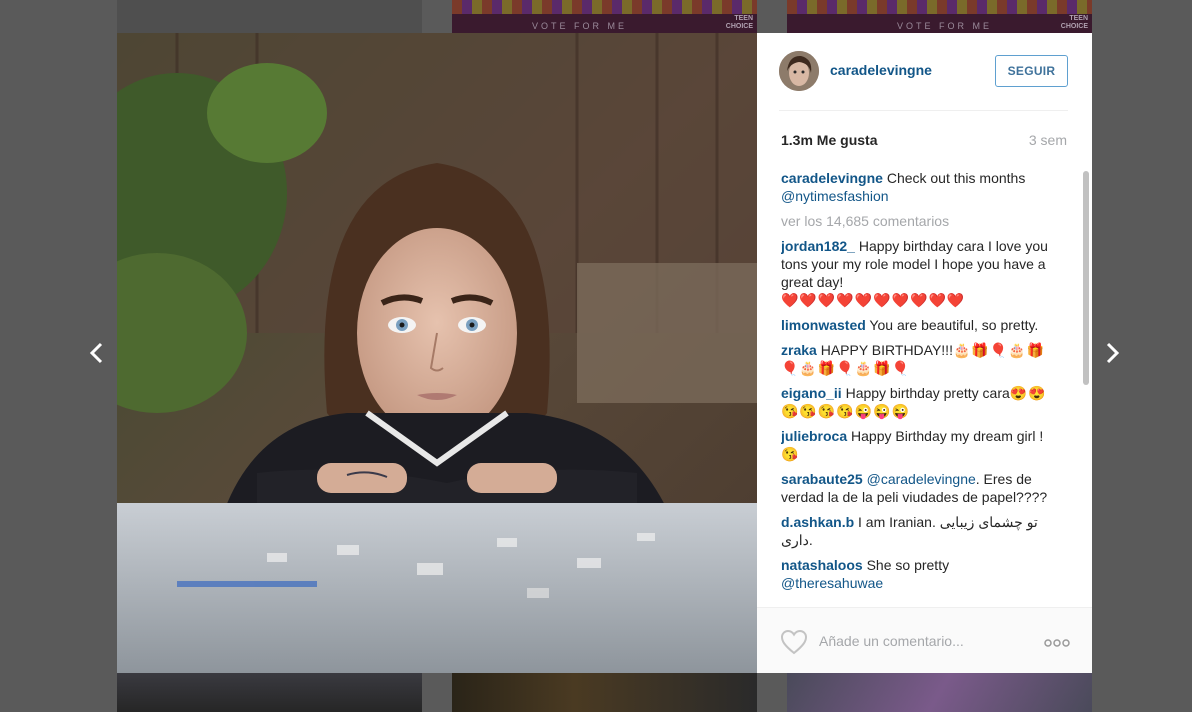 This screenshot has width=1192, height=712. I want to click on comment-footer, so click(924, 640).